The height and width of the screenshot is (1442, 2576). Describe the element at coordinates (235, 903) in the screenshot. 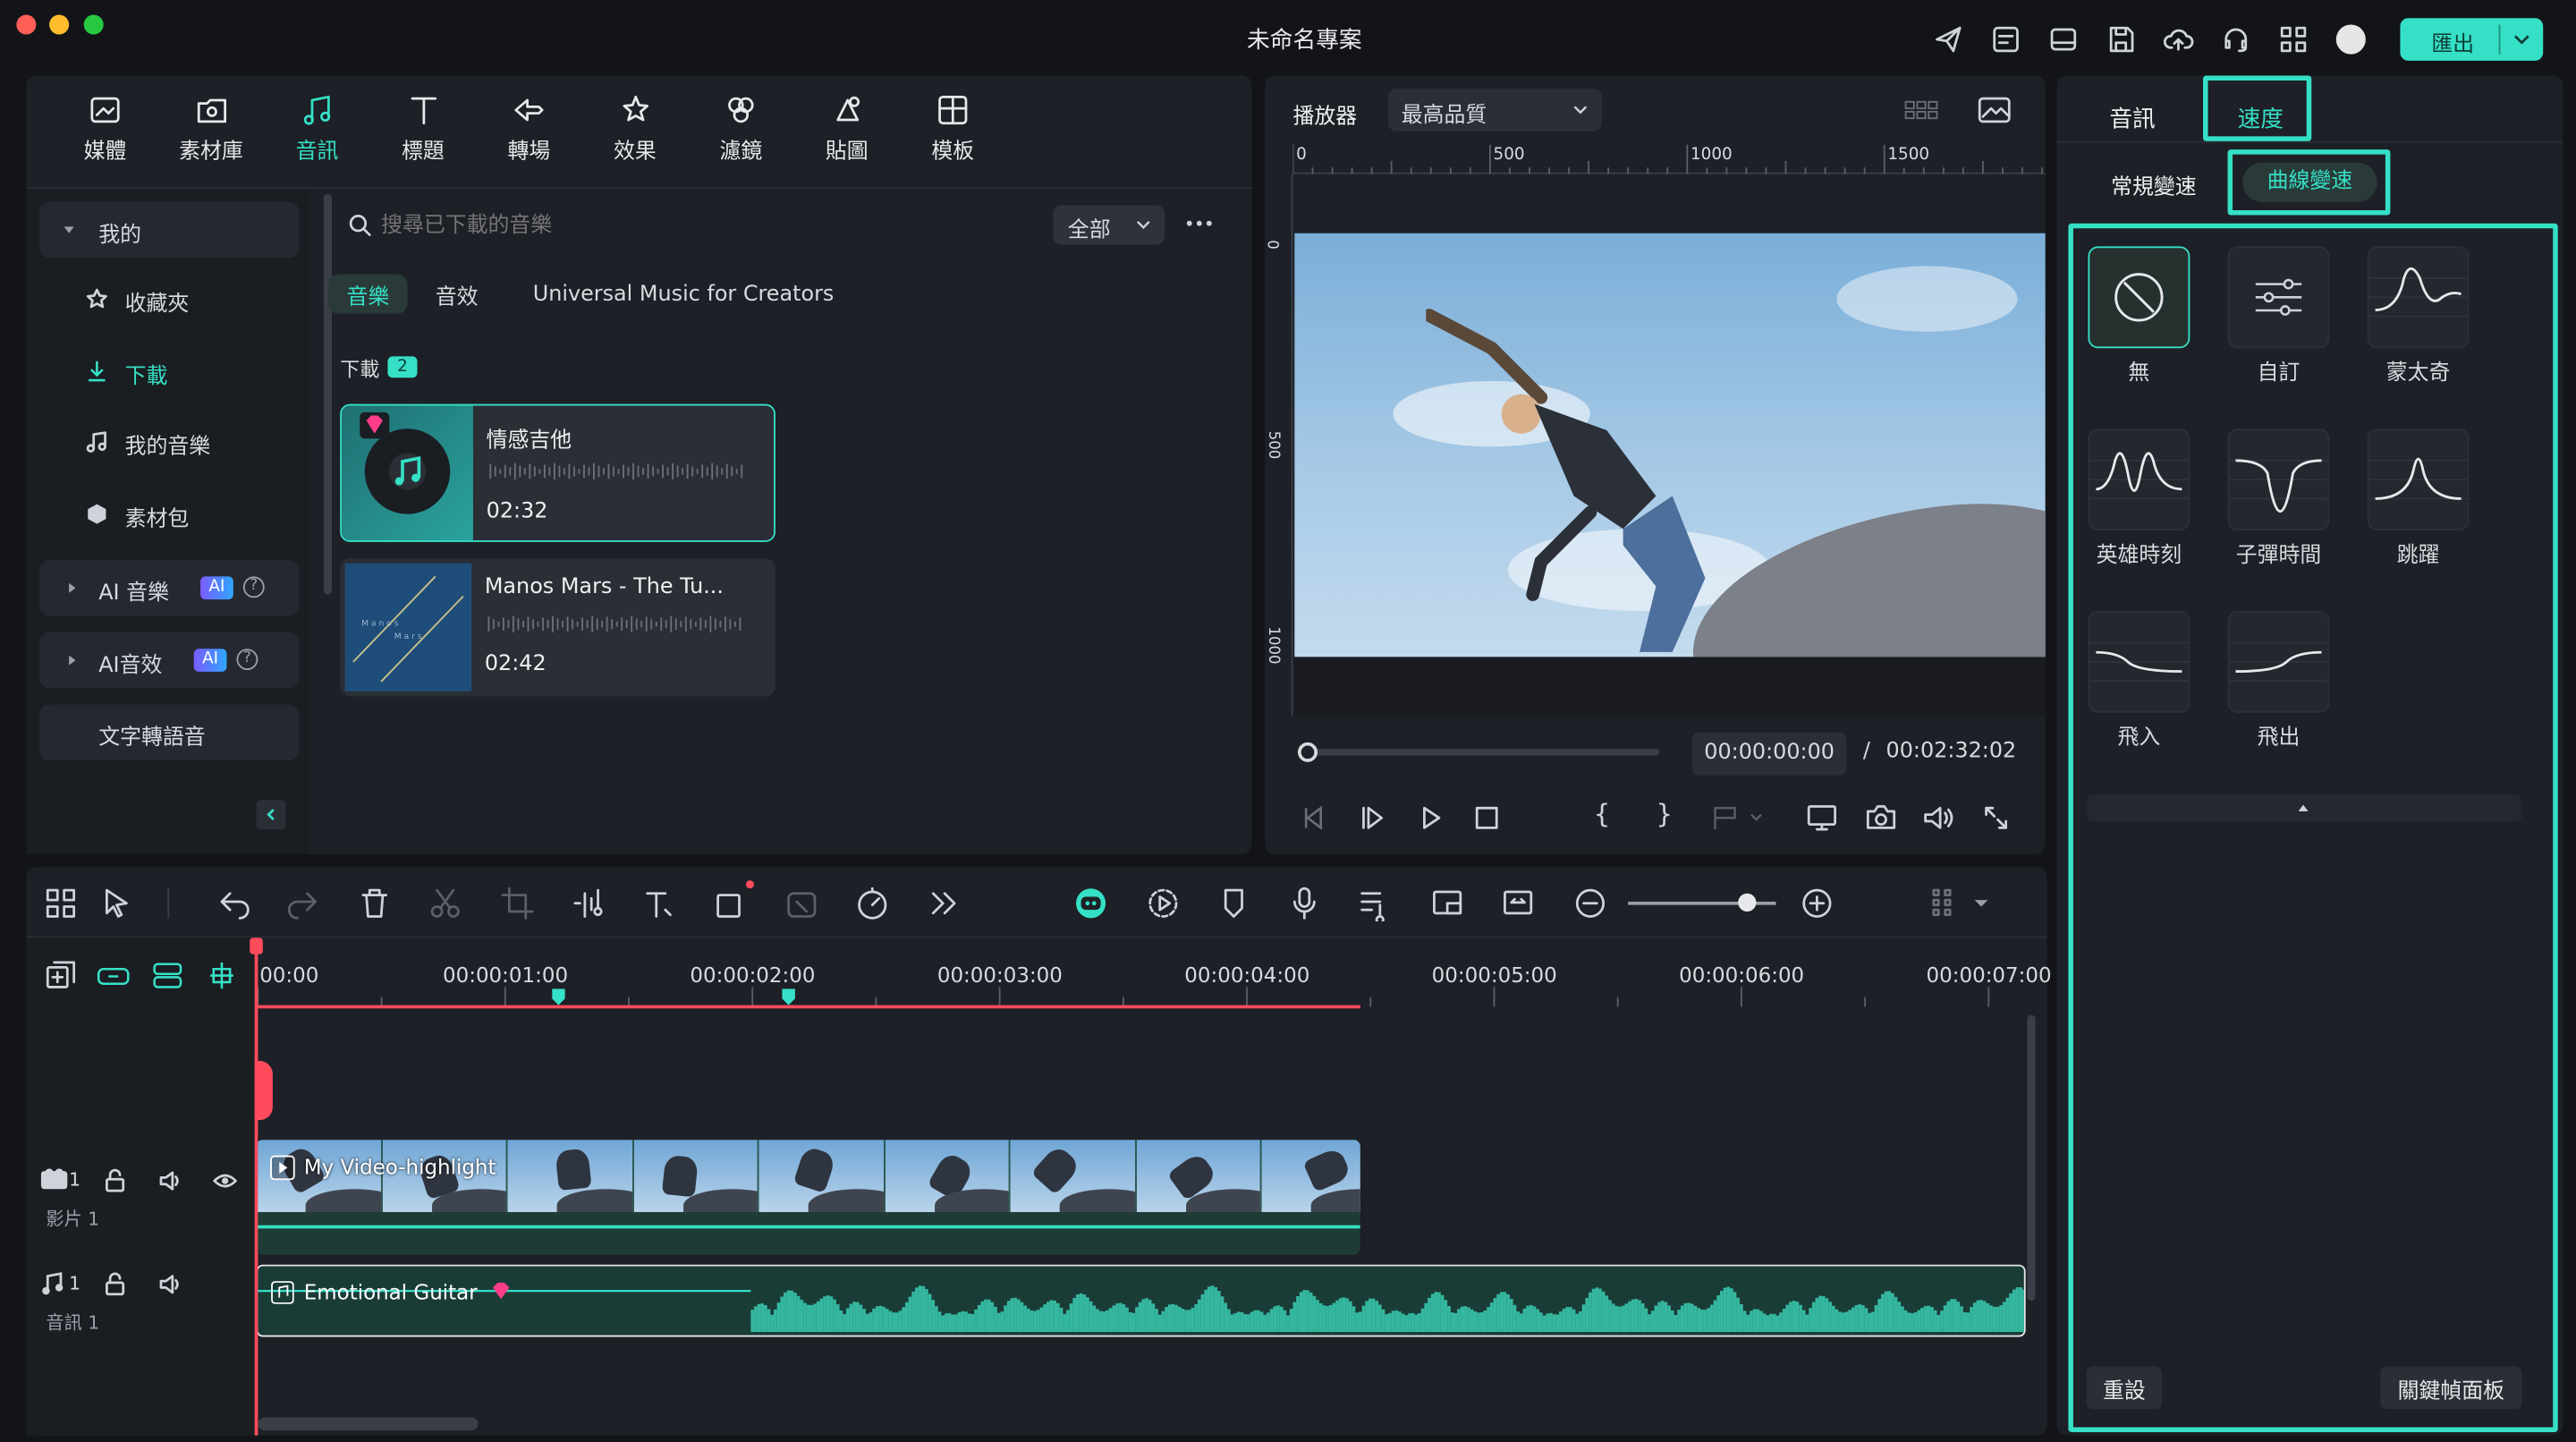

I see `undo-icon` at that location.